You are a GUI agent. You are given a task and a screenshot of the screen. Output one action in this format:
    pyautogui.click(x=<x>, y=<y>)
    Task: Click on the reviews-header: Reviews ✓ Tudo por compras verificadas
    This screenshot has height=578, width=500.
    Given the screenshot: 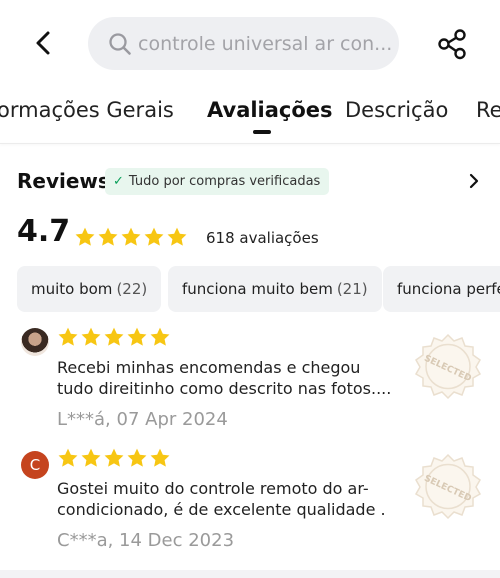 What is the action you would take?
    pyautogui.click(x=252, y=183)
    